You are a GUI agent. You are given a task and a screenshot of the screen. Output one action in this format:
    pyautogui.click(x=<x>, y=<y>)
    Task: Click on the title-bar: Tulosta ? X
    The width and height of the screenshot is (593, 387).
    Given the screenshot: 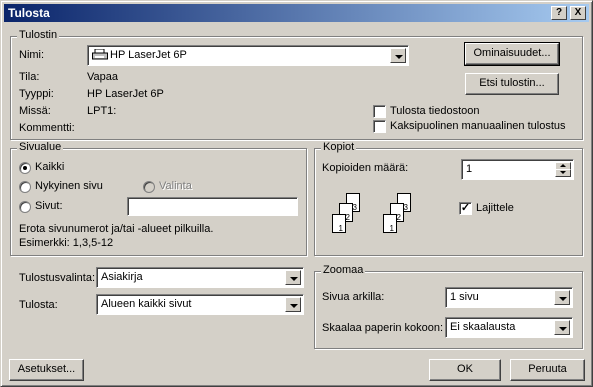 What is the action you would take?
    pyautogui.click(x=296, y=13)
    